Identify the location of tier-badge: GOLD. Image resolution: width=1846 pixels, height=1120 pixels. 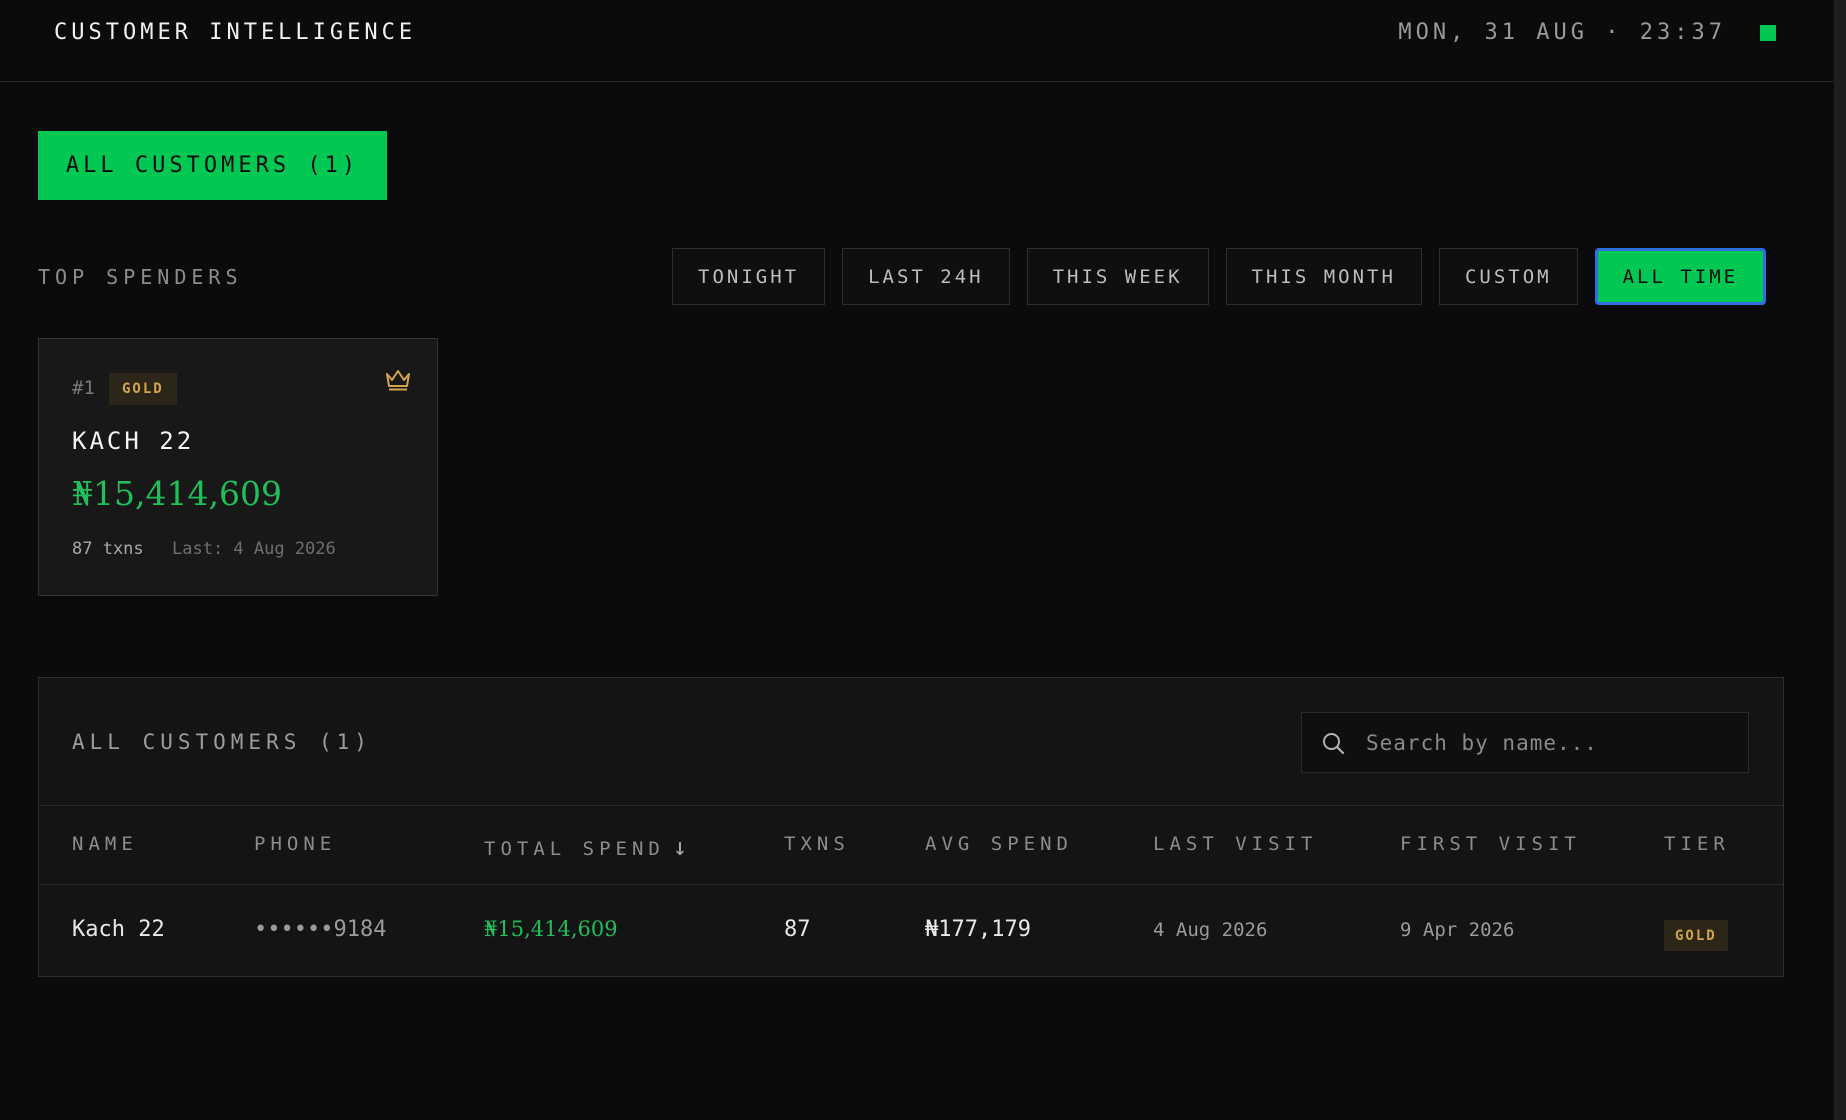
(143, 389).